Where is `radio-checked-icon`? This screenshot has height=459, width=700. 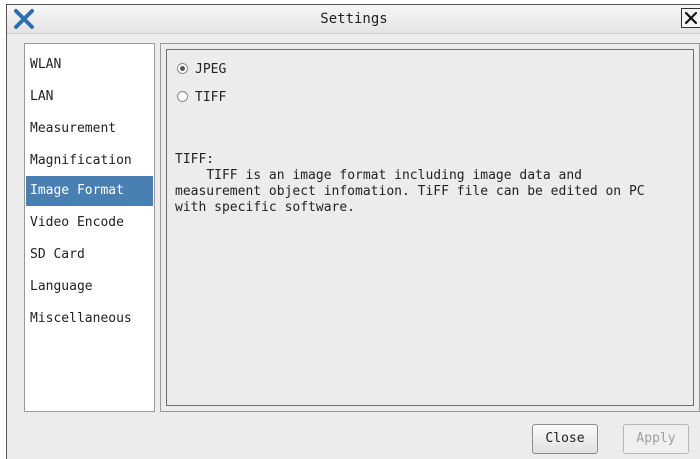 radio-checked-icon is located at coordinates (182, 68).